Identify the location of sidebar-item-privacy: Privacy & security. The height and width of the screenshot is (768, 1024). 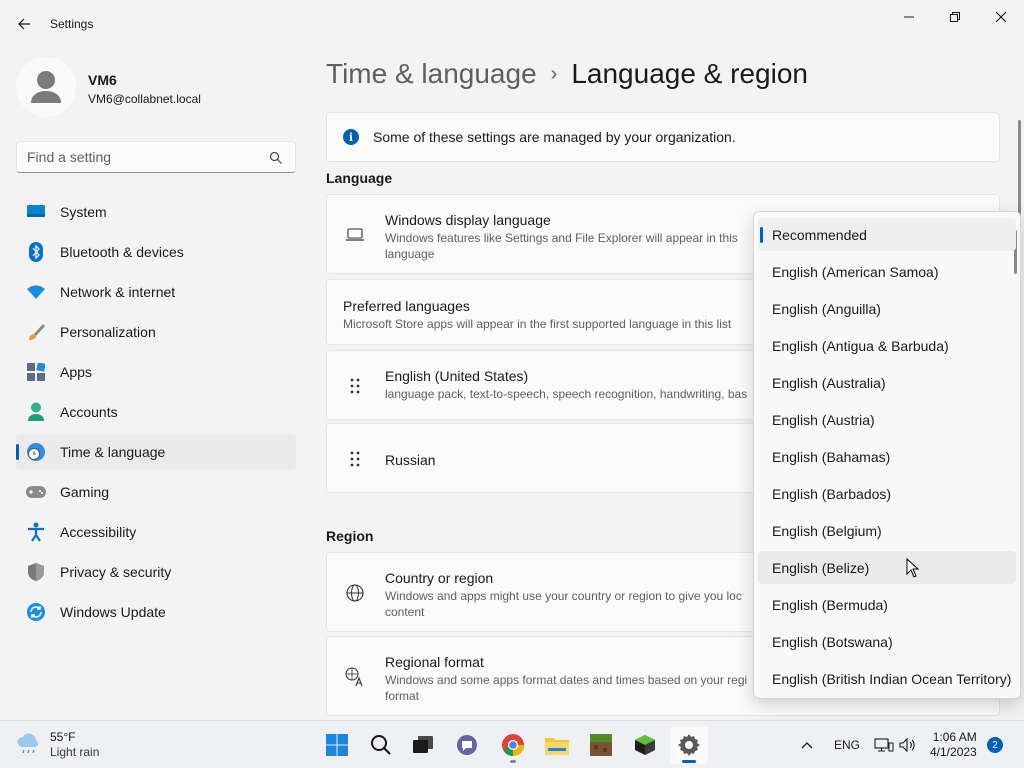
(156, 572).